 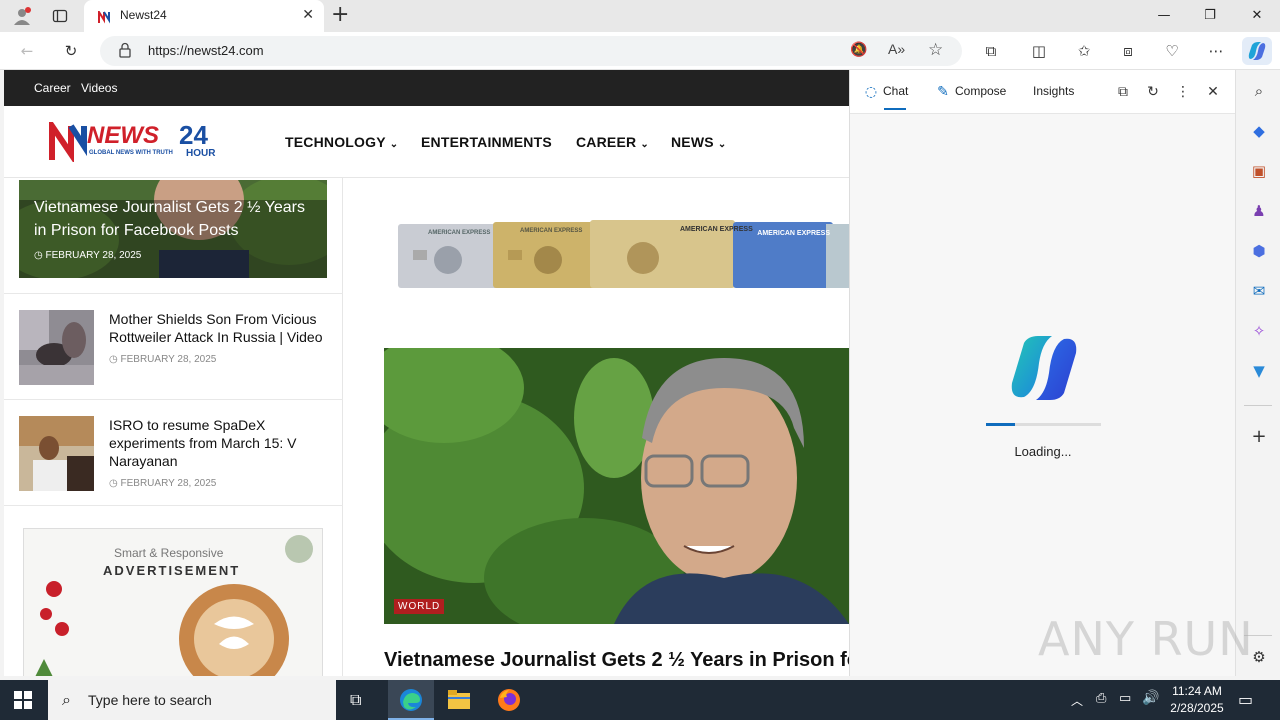 What do you see at coordinates (173, 602) in the screenshot?
I see `advertisement-banner: Smart & Responsive ADVERTISEMENT` at bounding box center [173, 602].